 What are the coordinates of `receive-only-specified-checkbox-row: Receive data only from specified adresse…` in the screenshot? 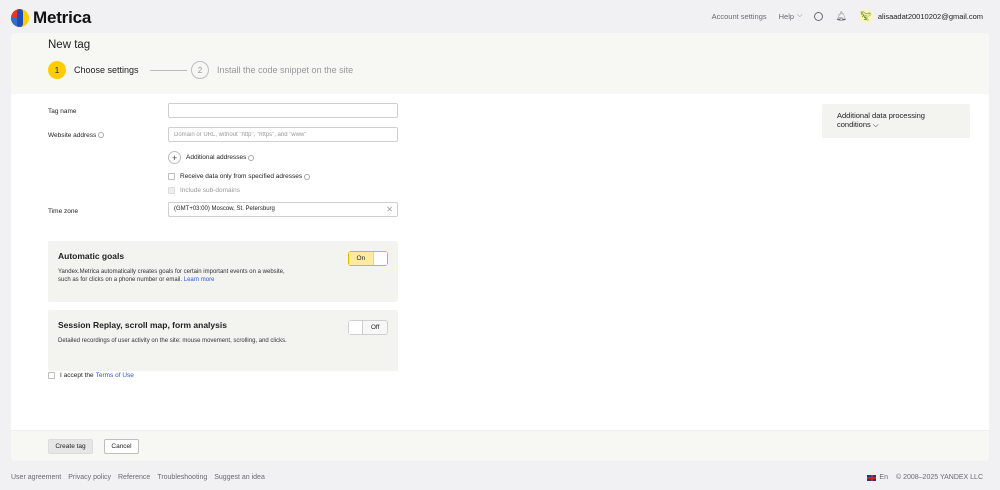 It's located at (239, 176).